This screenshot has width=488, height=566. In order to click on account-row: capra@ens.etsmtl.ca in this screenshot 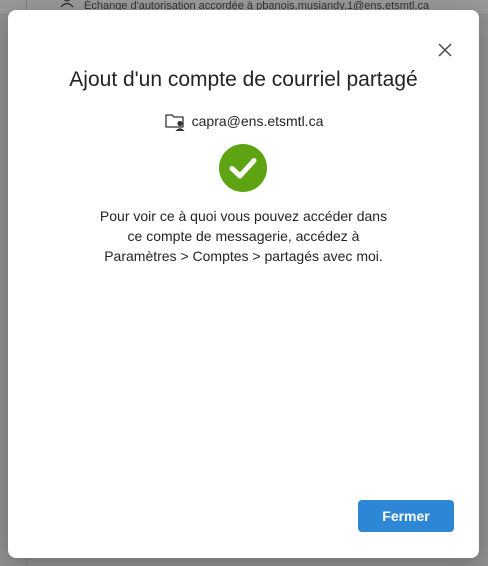, I will do `click(243, 121)`.